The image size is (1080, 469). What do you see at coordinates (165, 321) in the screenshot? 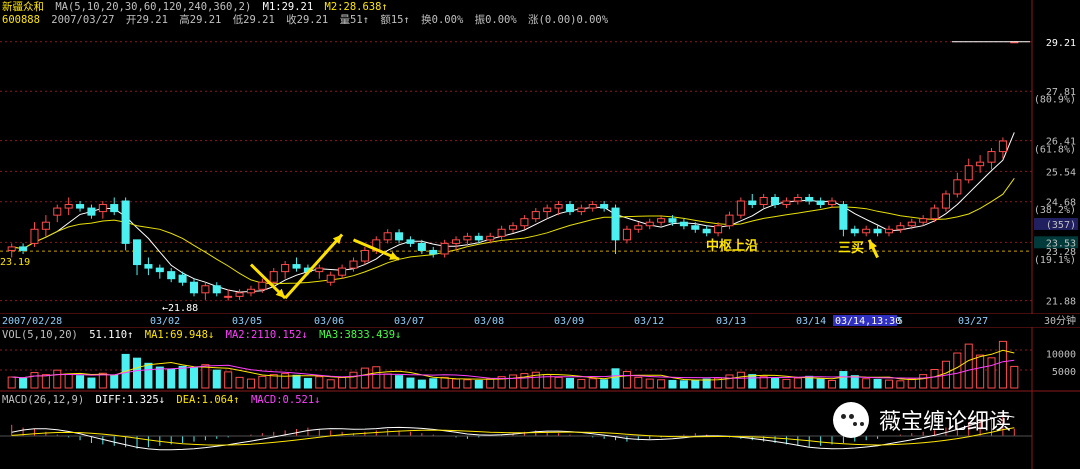
I see `x-axis-label: 03/02` at bounding box center [165, 321].